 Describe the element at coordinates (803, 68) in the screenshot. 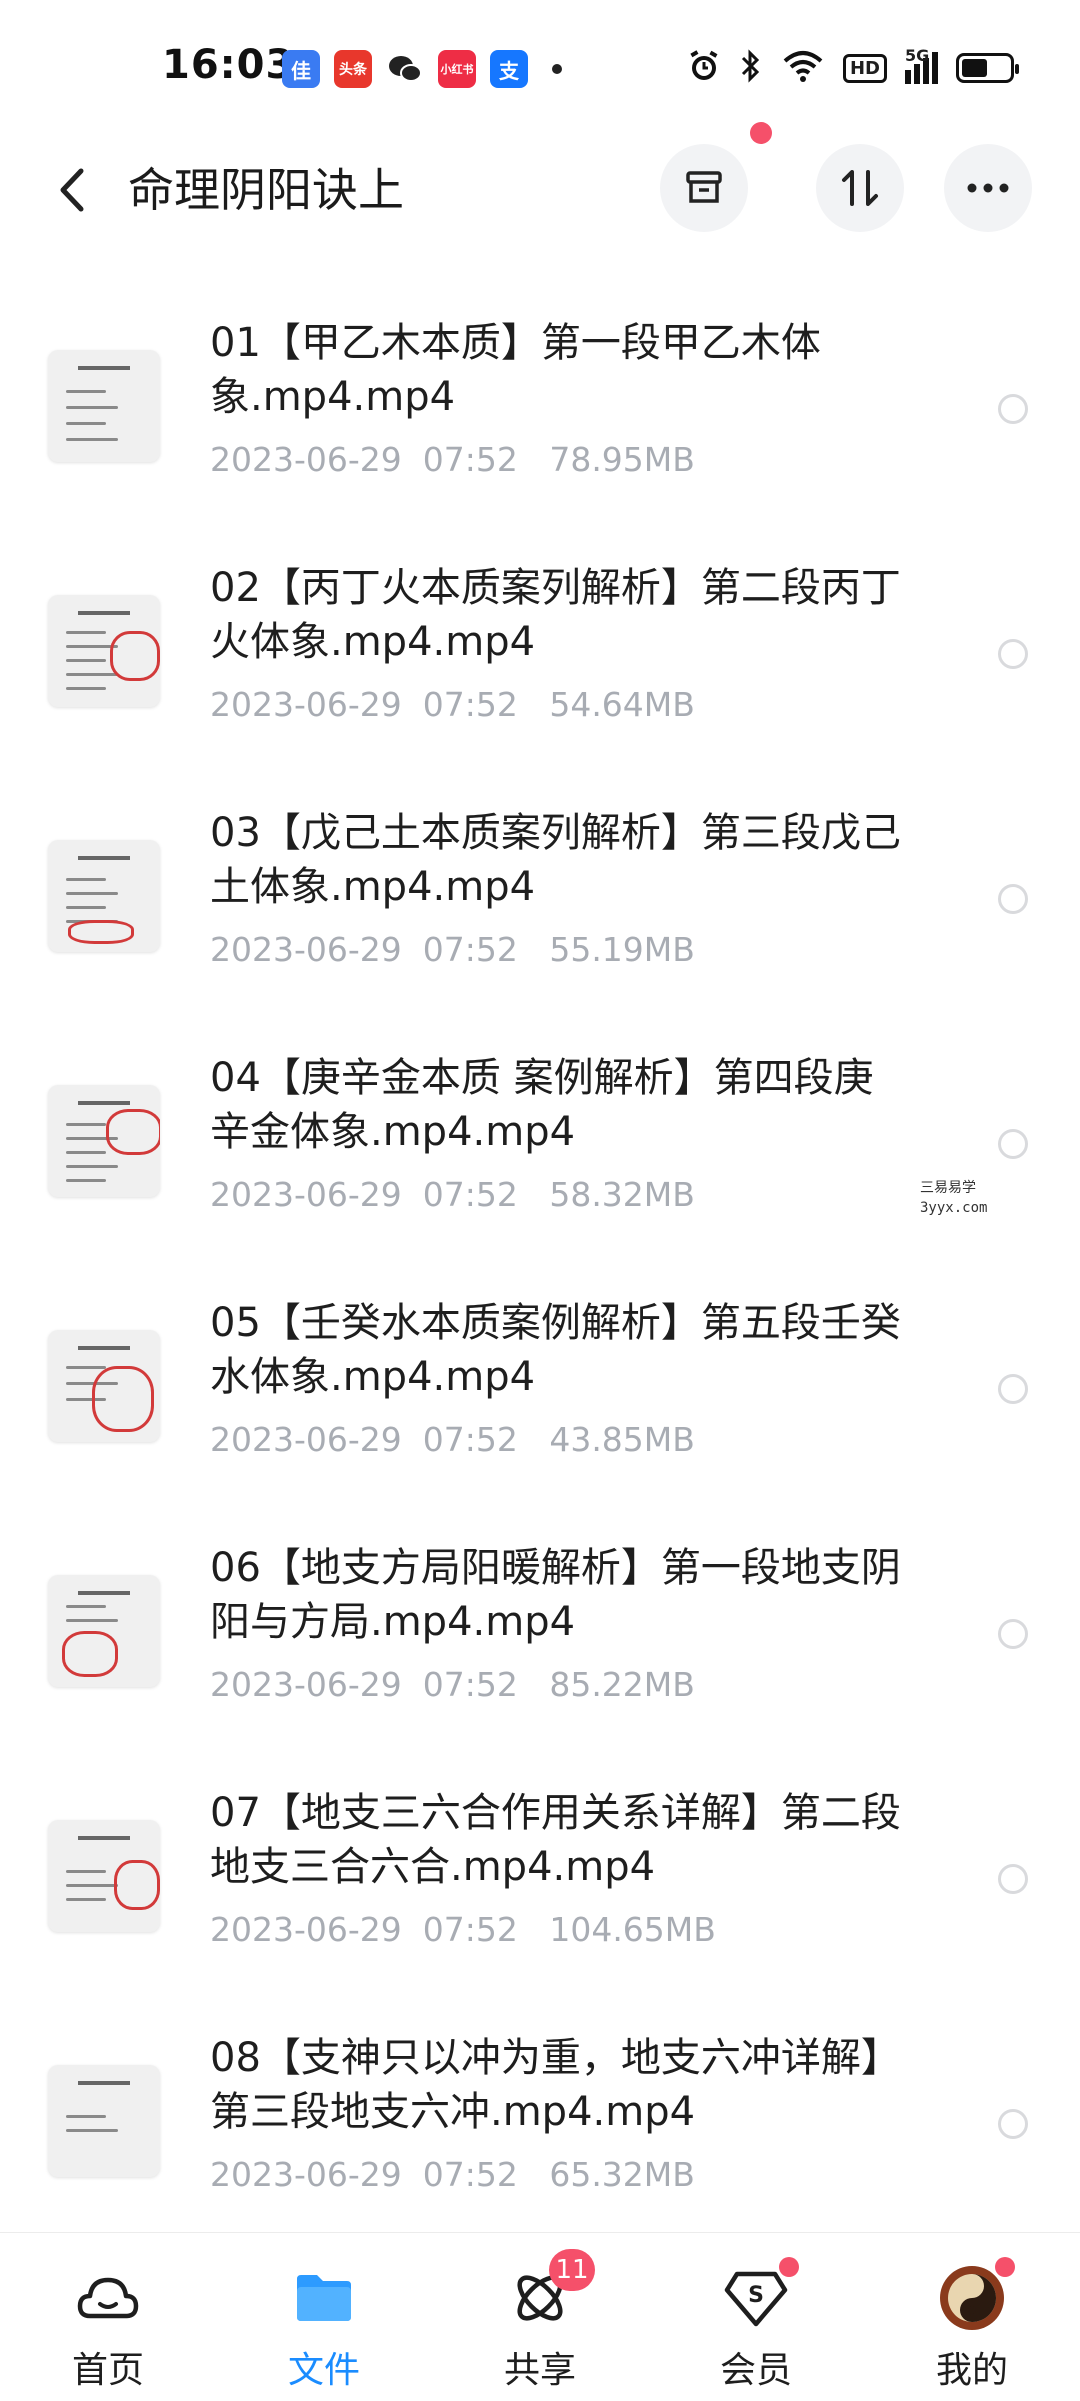

I see `wifi-icon` at that location.